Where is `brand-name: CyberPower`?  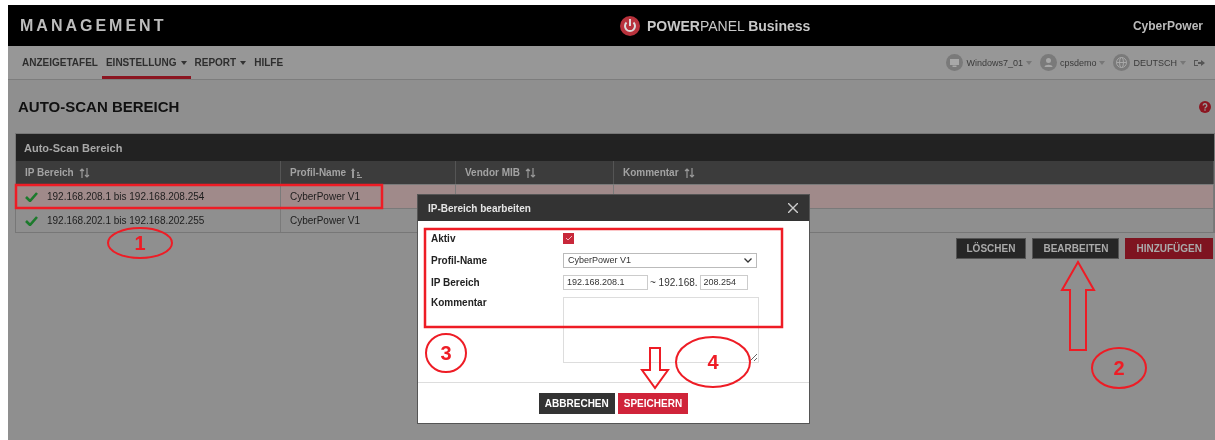
brand-name: CyberPower is located at coordinates (1167, 25).